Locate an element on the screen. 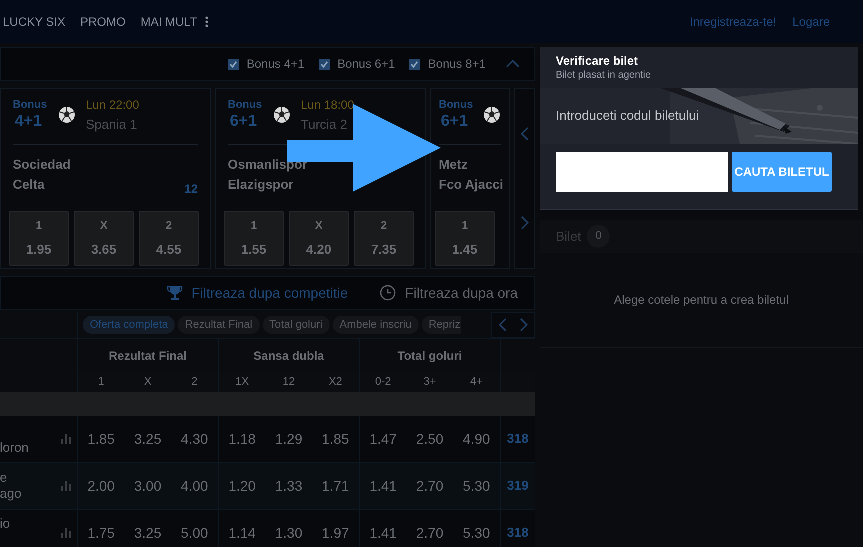 The width and height of the screenshot is (863, 547). column-header: 2 is located at coordinates (194, 382).